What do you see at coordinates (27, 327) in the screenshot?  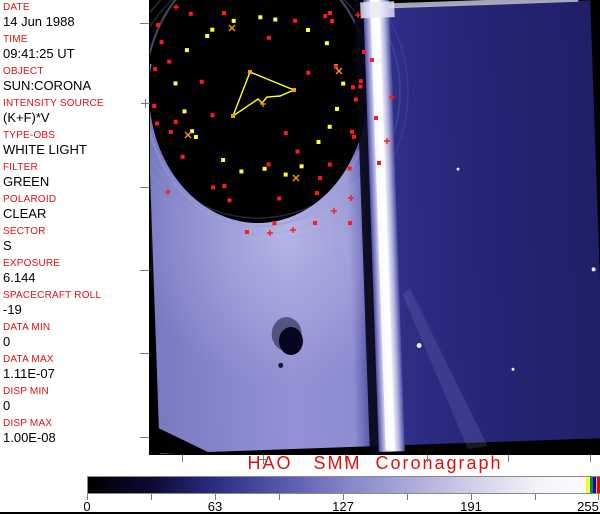 I see `field-label: DATA MIN` at bounding box center [27, 327].